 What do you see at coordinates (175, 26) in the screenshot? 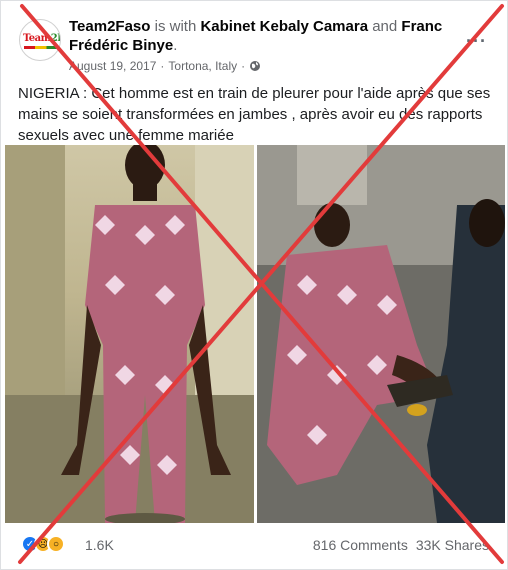
I see `with-text: is with` at bounding box center [175, 26].